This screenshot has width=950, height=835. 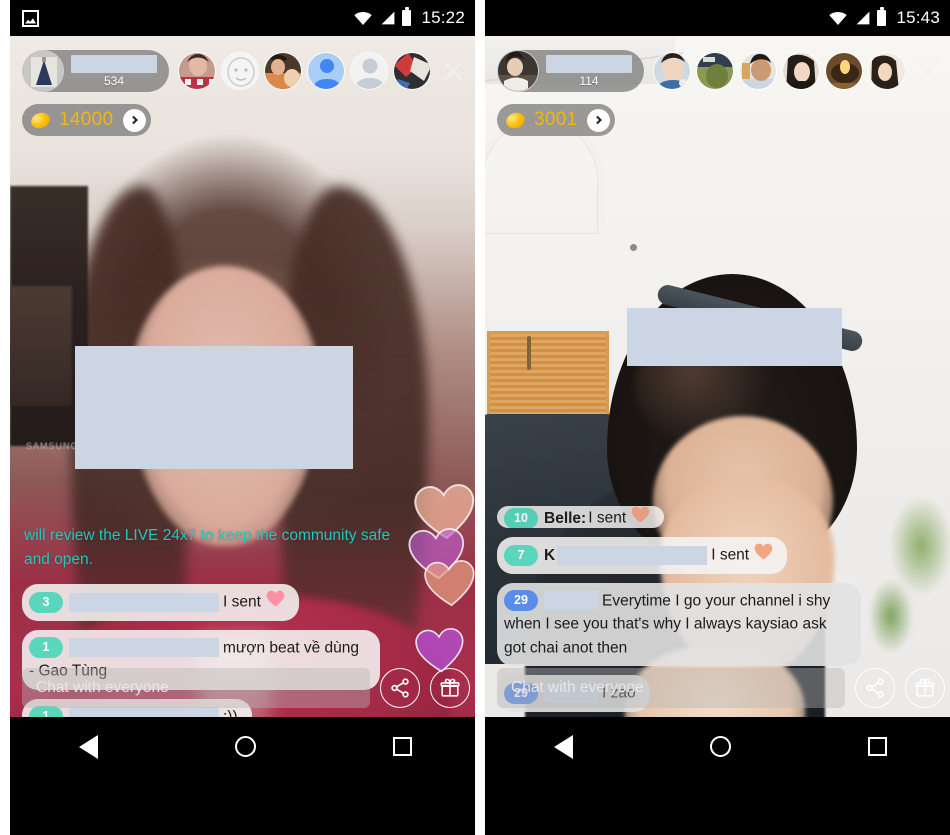 I want to click on android-navigation-bar-left, so click(x=242, y=746).